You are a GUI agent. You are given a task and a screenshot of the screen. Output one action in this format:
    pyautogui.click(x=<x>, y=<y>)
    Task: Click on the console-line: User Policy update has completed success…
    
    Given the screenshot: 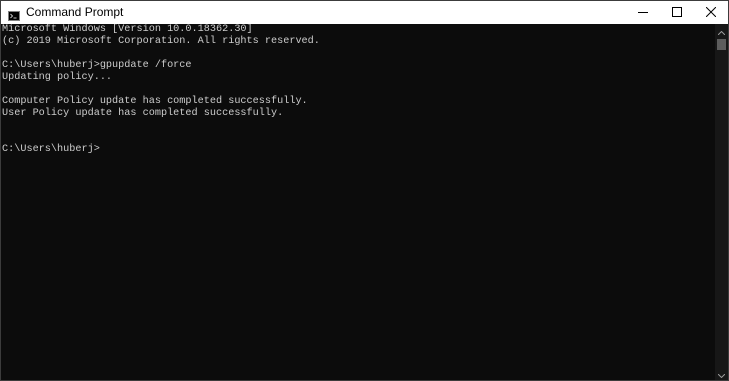 What is the action you would take?
    pyautogui.click(x=143, y=113)
    